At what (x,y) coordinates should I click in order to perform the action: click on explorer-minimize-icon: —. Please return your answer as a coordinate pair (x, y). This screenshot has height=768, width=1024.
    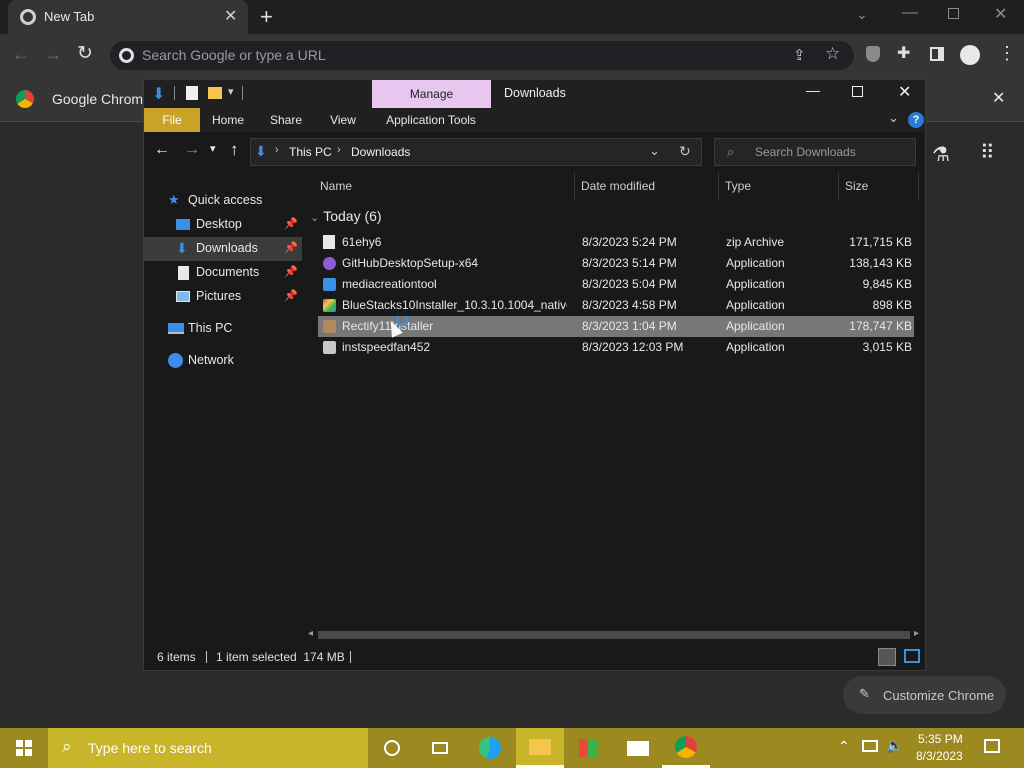
    Looking at the image, I should click on (813, 90).